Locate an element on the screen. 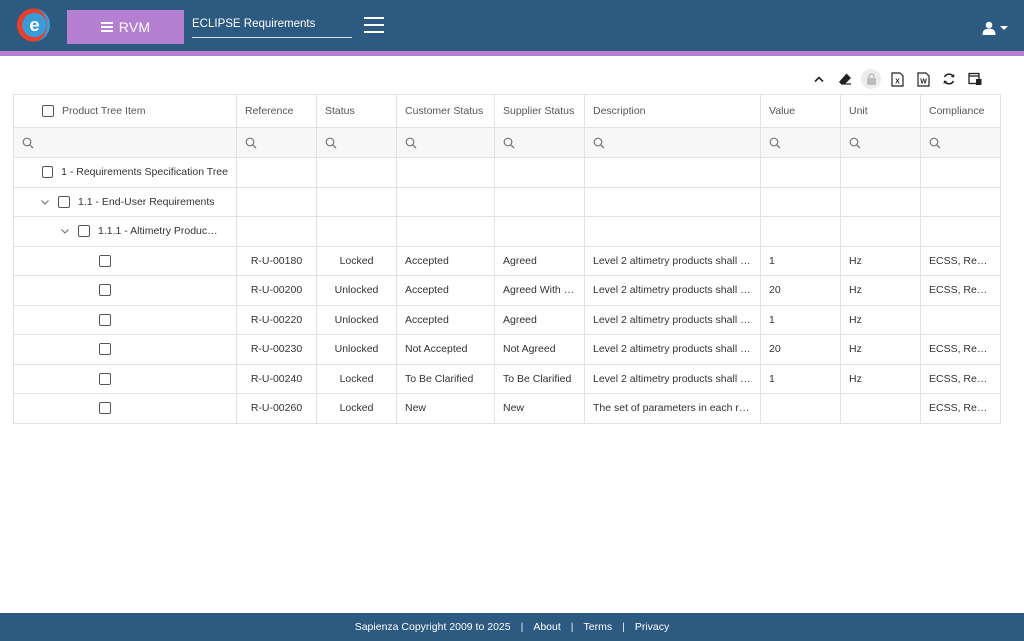 The width and height of the screenshot is (1024, 641). tree-row-level-3: 1.1.1 - Altimetry Product Requirements is located at coordinates (507, 231).